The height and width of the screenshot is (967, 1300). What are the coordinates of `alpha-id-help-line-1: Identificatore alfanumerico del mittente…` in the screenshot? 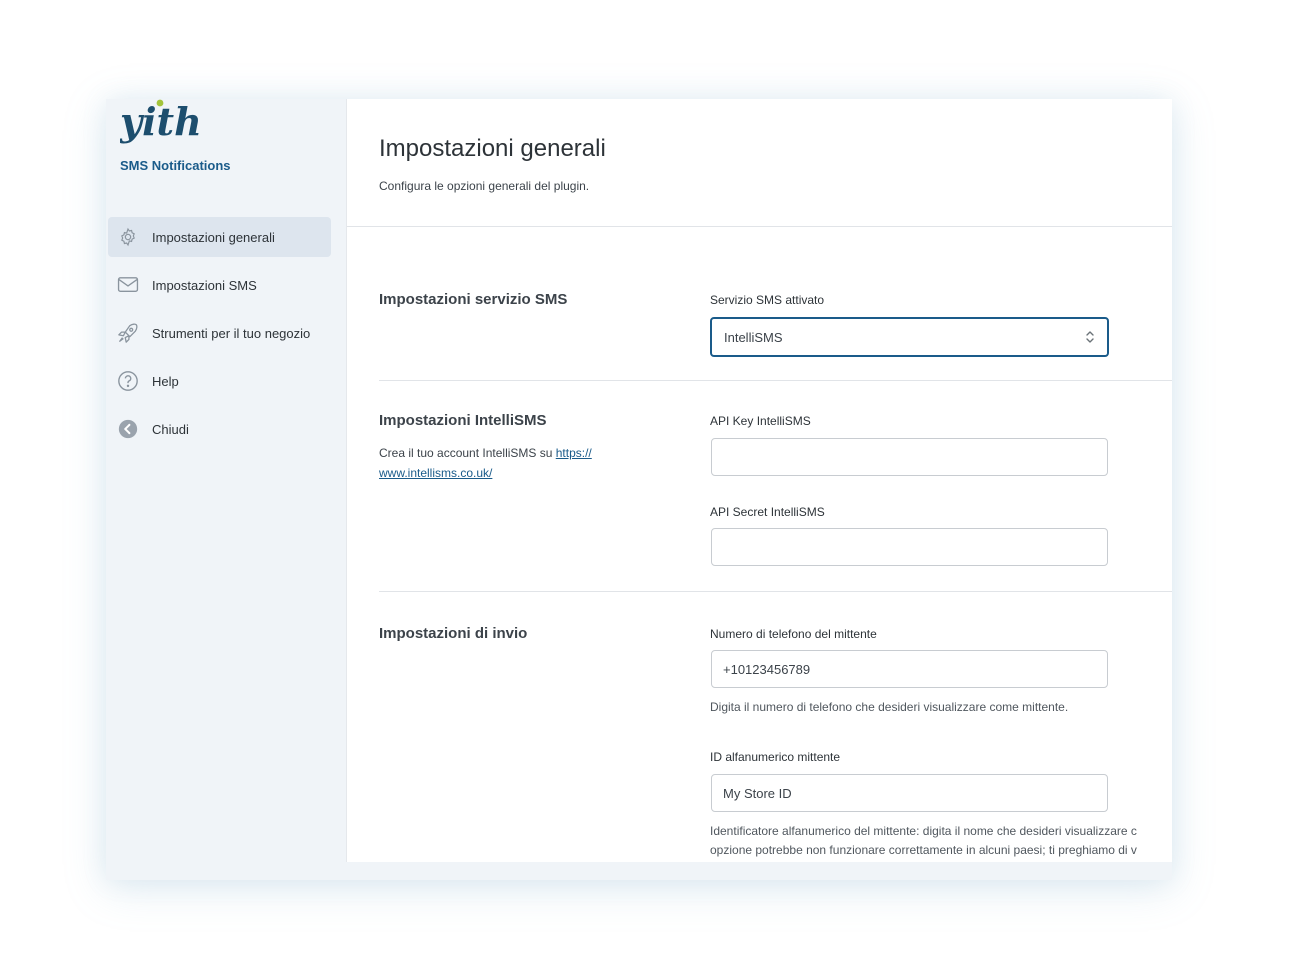 It's located at (923, 831).